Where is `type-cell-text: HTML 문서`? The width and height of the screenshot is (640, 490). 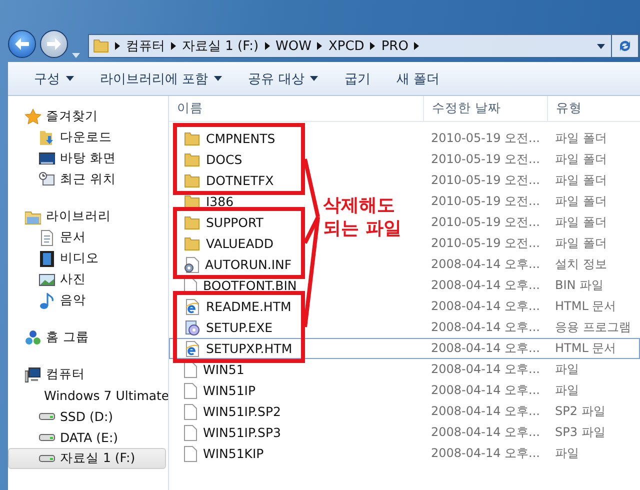 type-cell-text: HTML 문서 is located at coordinates (586, 306).